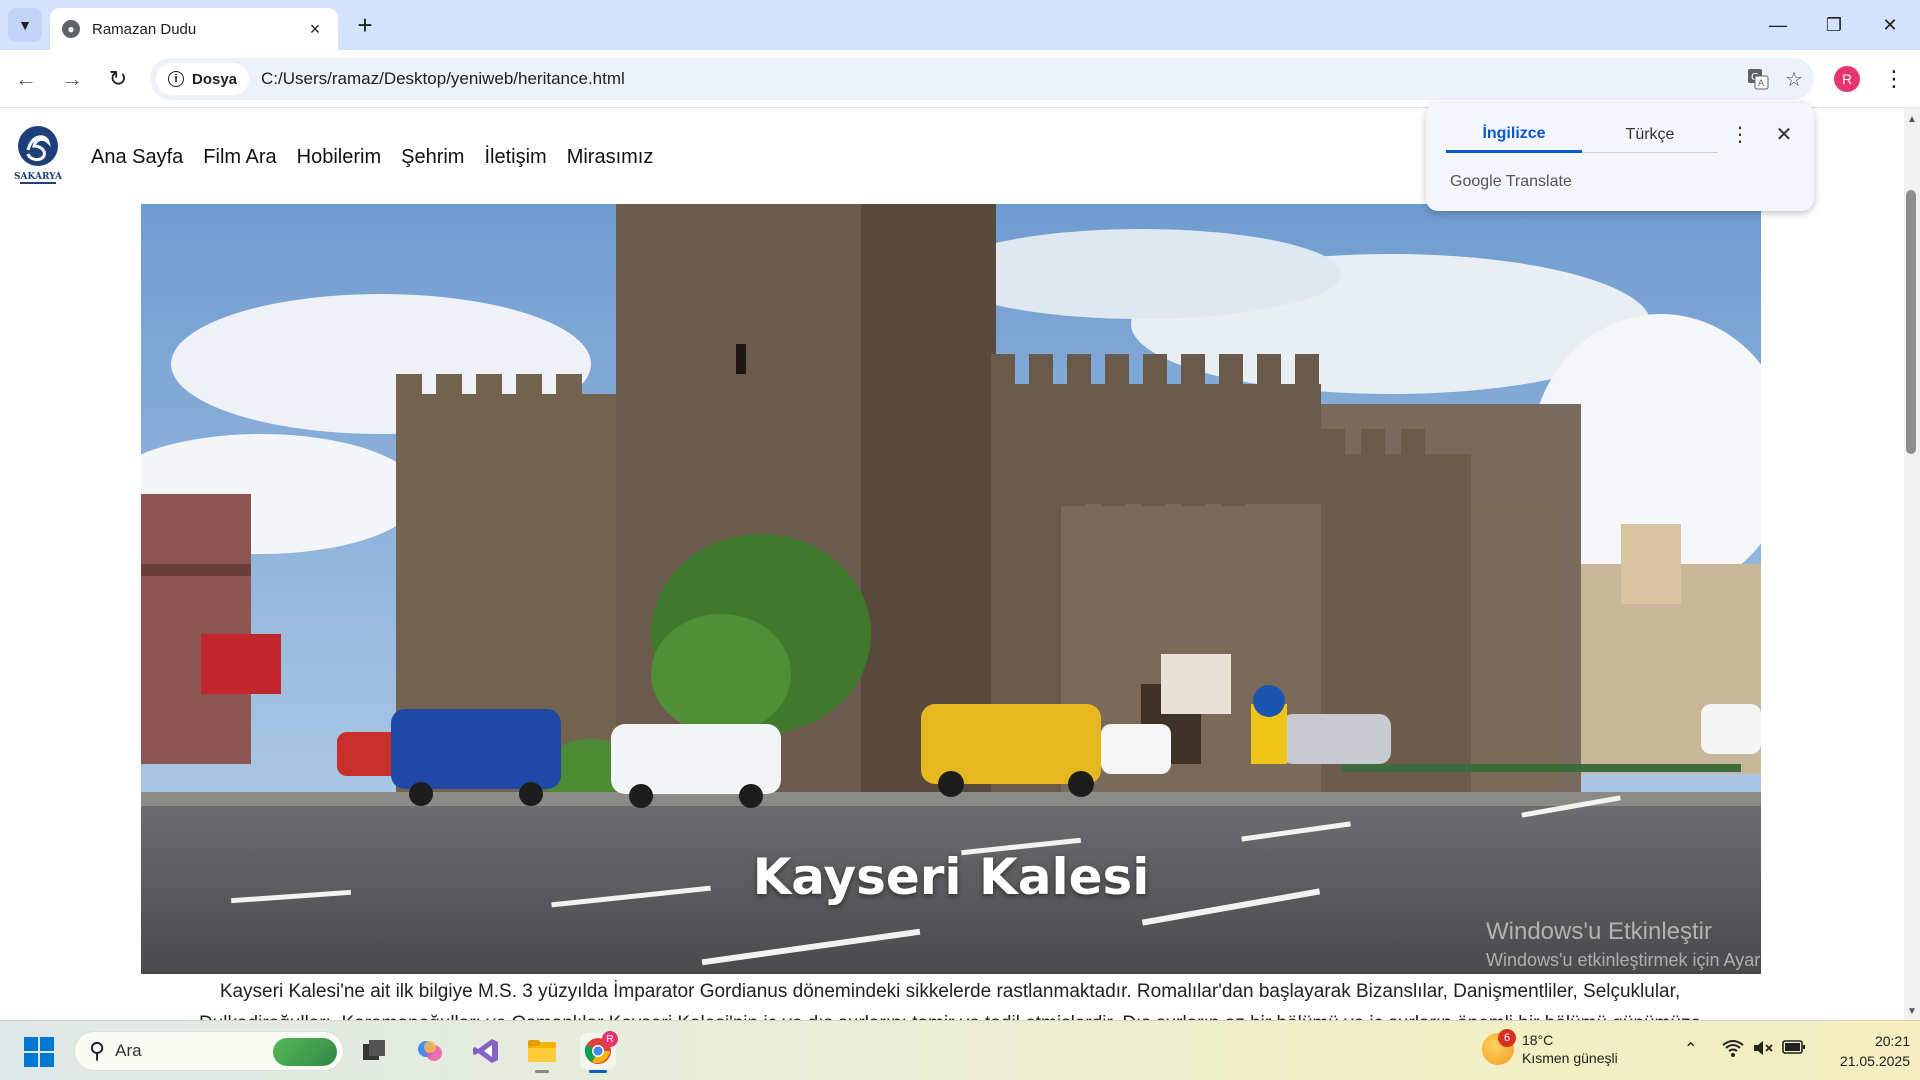  Describe the element at coordinates (209, 1051) in the screenshot. I see `taskbar-search: ⚲ Ara` at that location.